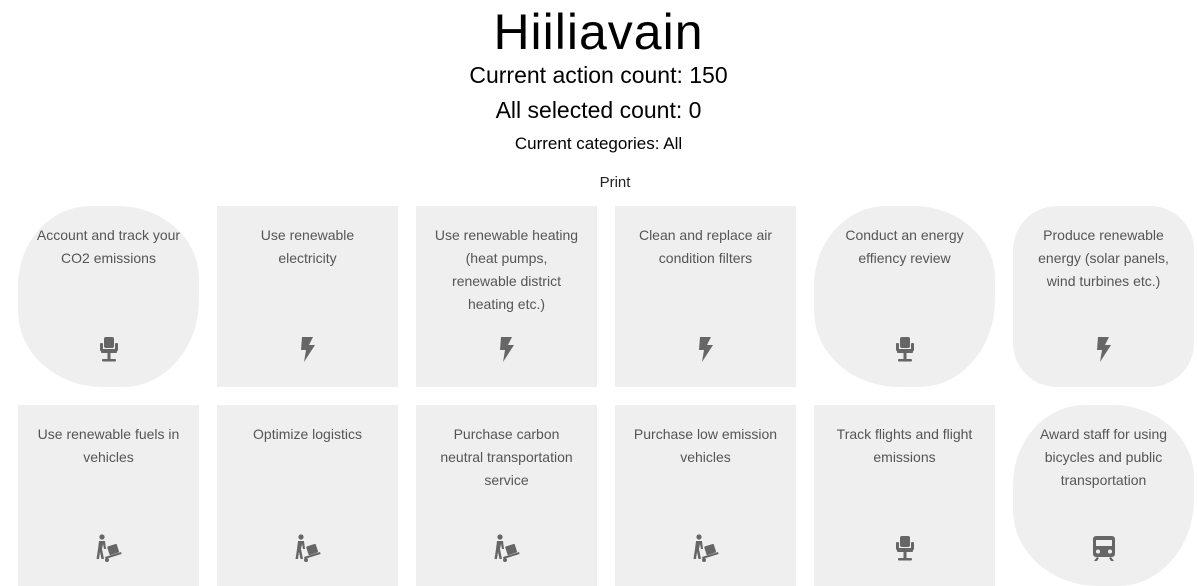 The width and height of the screenshot is (1197, 586). Describe the element at coordinates (108, 445) in the screenshot. I see `card-label: Use renewable fuels in vehicles` at that location.